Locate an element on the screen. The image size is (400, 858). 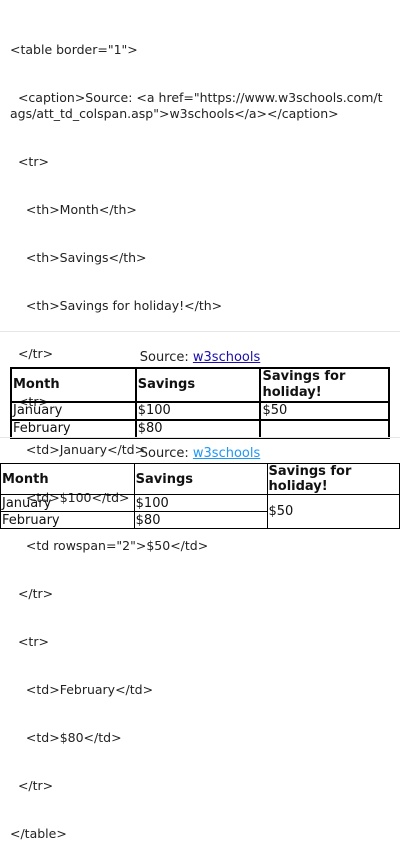
code-line: <td>February</td> is located at coordinates (82, 689).